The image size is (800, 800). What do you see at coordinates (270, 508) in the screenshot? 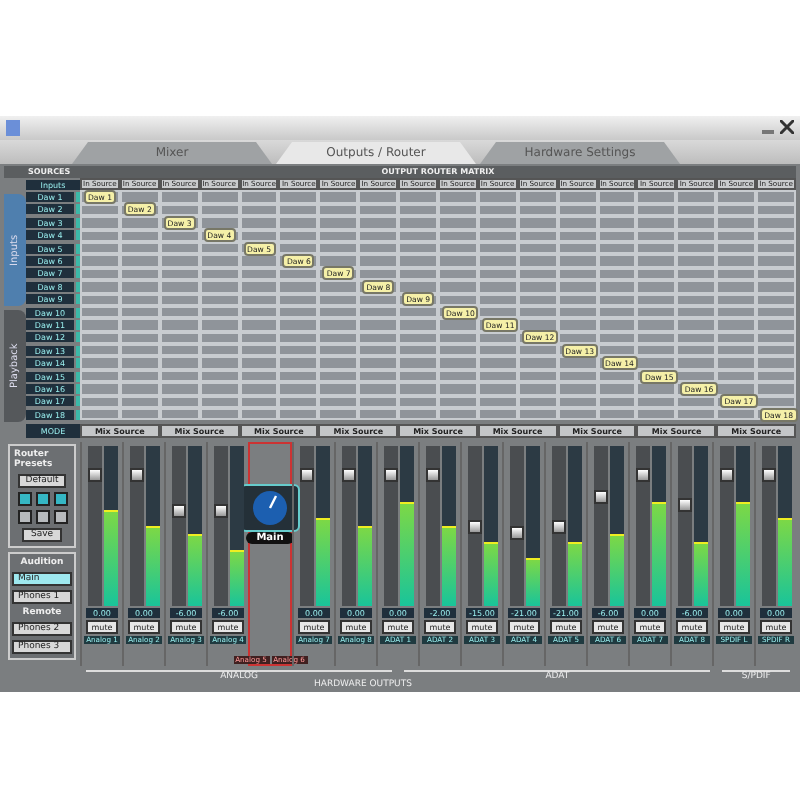
I see `volume-knob-icon` at bounding box center [270, 508].